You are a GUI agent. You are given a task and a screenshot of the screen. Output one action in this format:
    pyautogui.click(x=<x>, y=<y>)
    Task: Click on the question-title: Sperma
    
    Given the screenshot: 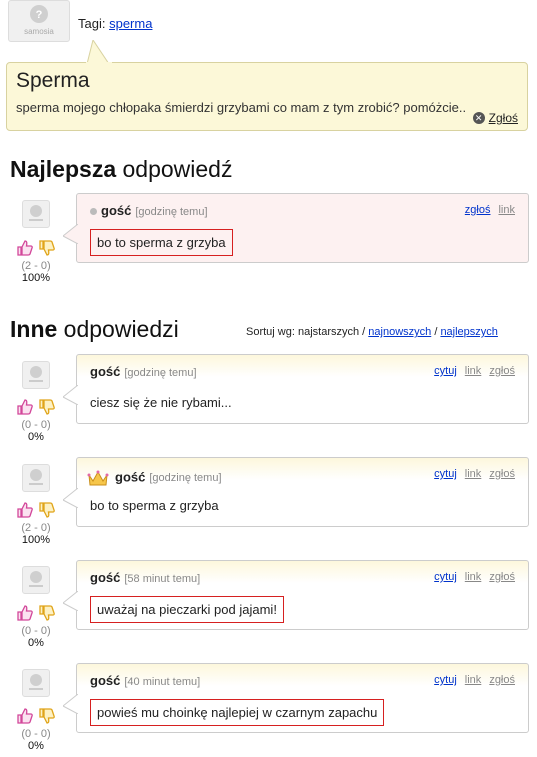 What is the action you would take?
    pyautogui.click(x=53, y=80)
    